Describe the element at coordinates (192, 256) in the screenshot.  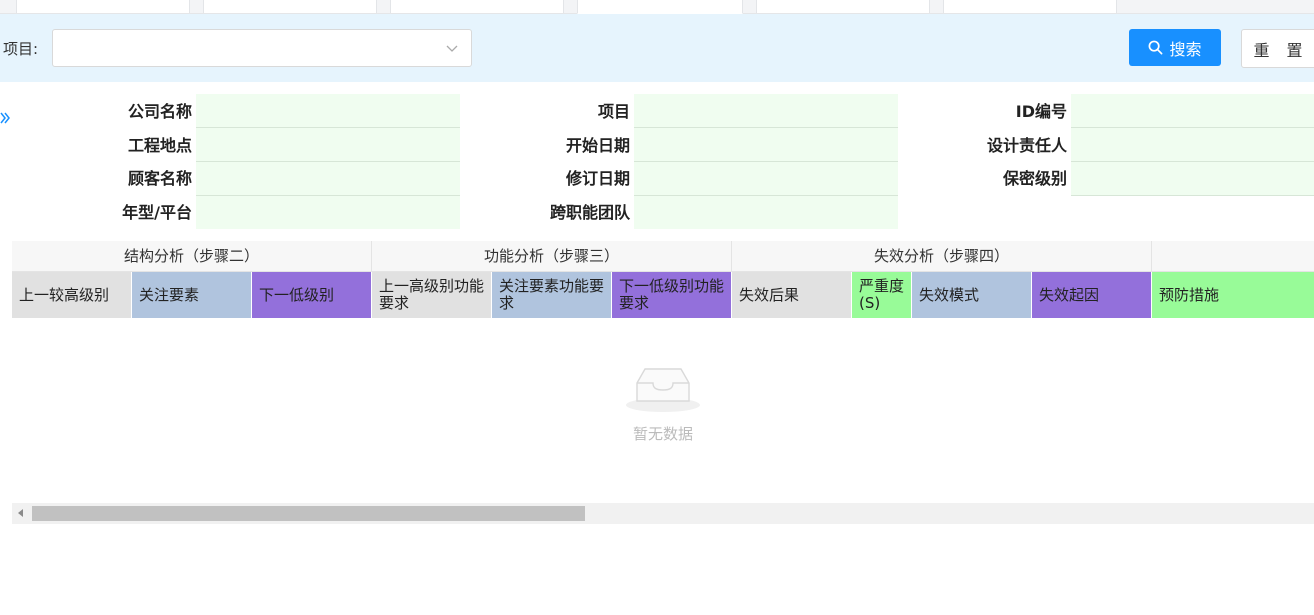
I see `group-header-structure: 结构分析（步骤二）` at that location.